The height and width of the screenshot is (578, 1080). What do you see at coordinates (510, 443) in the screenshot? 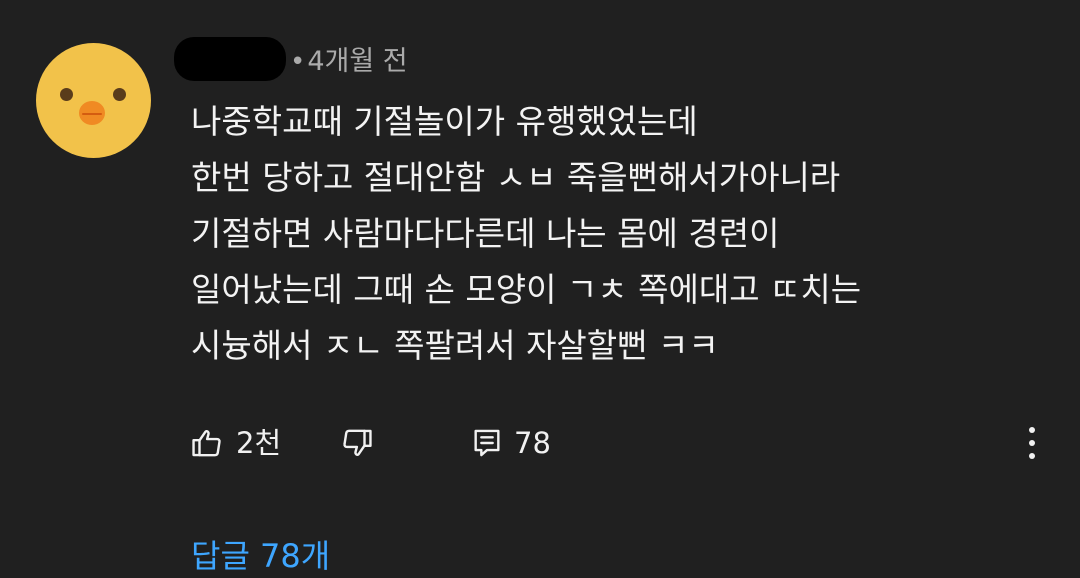
I see `reply-button: 78` at bounding box center [510, 443].